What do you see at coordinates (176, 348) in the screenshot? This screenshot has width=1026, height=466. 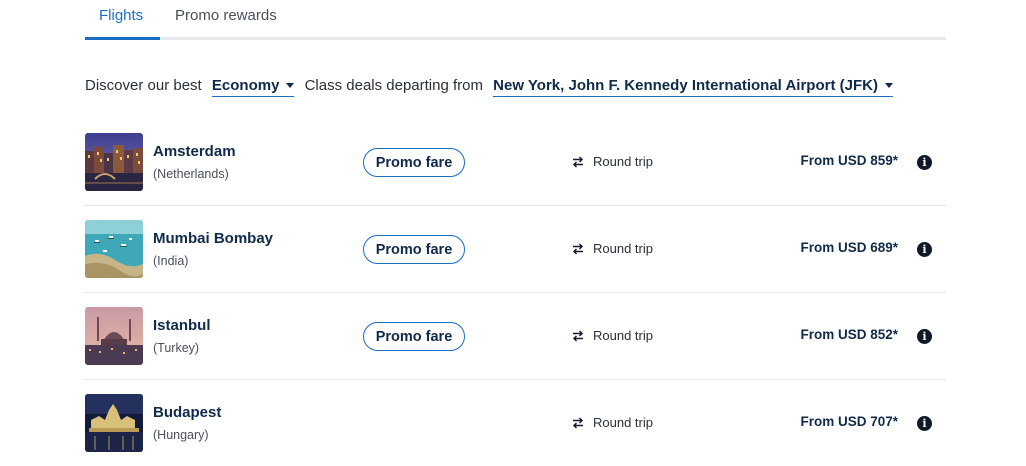 I see `destination-country: (Turkey)` at bounding box center [176, 348].